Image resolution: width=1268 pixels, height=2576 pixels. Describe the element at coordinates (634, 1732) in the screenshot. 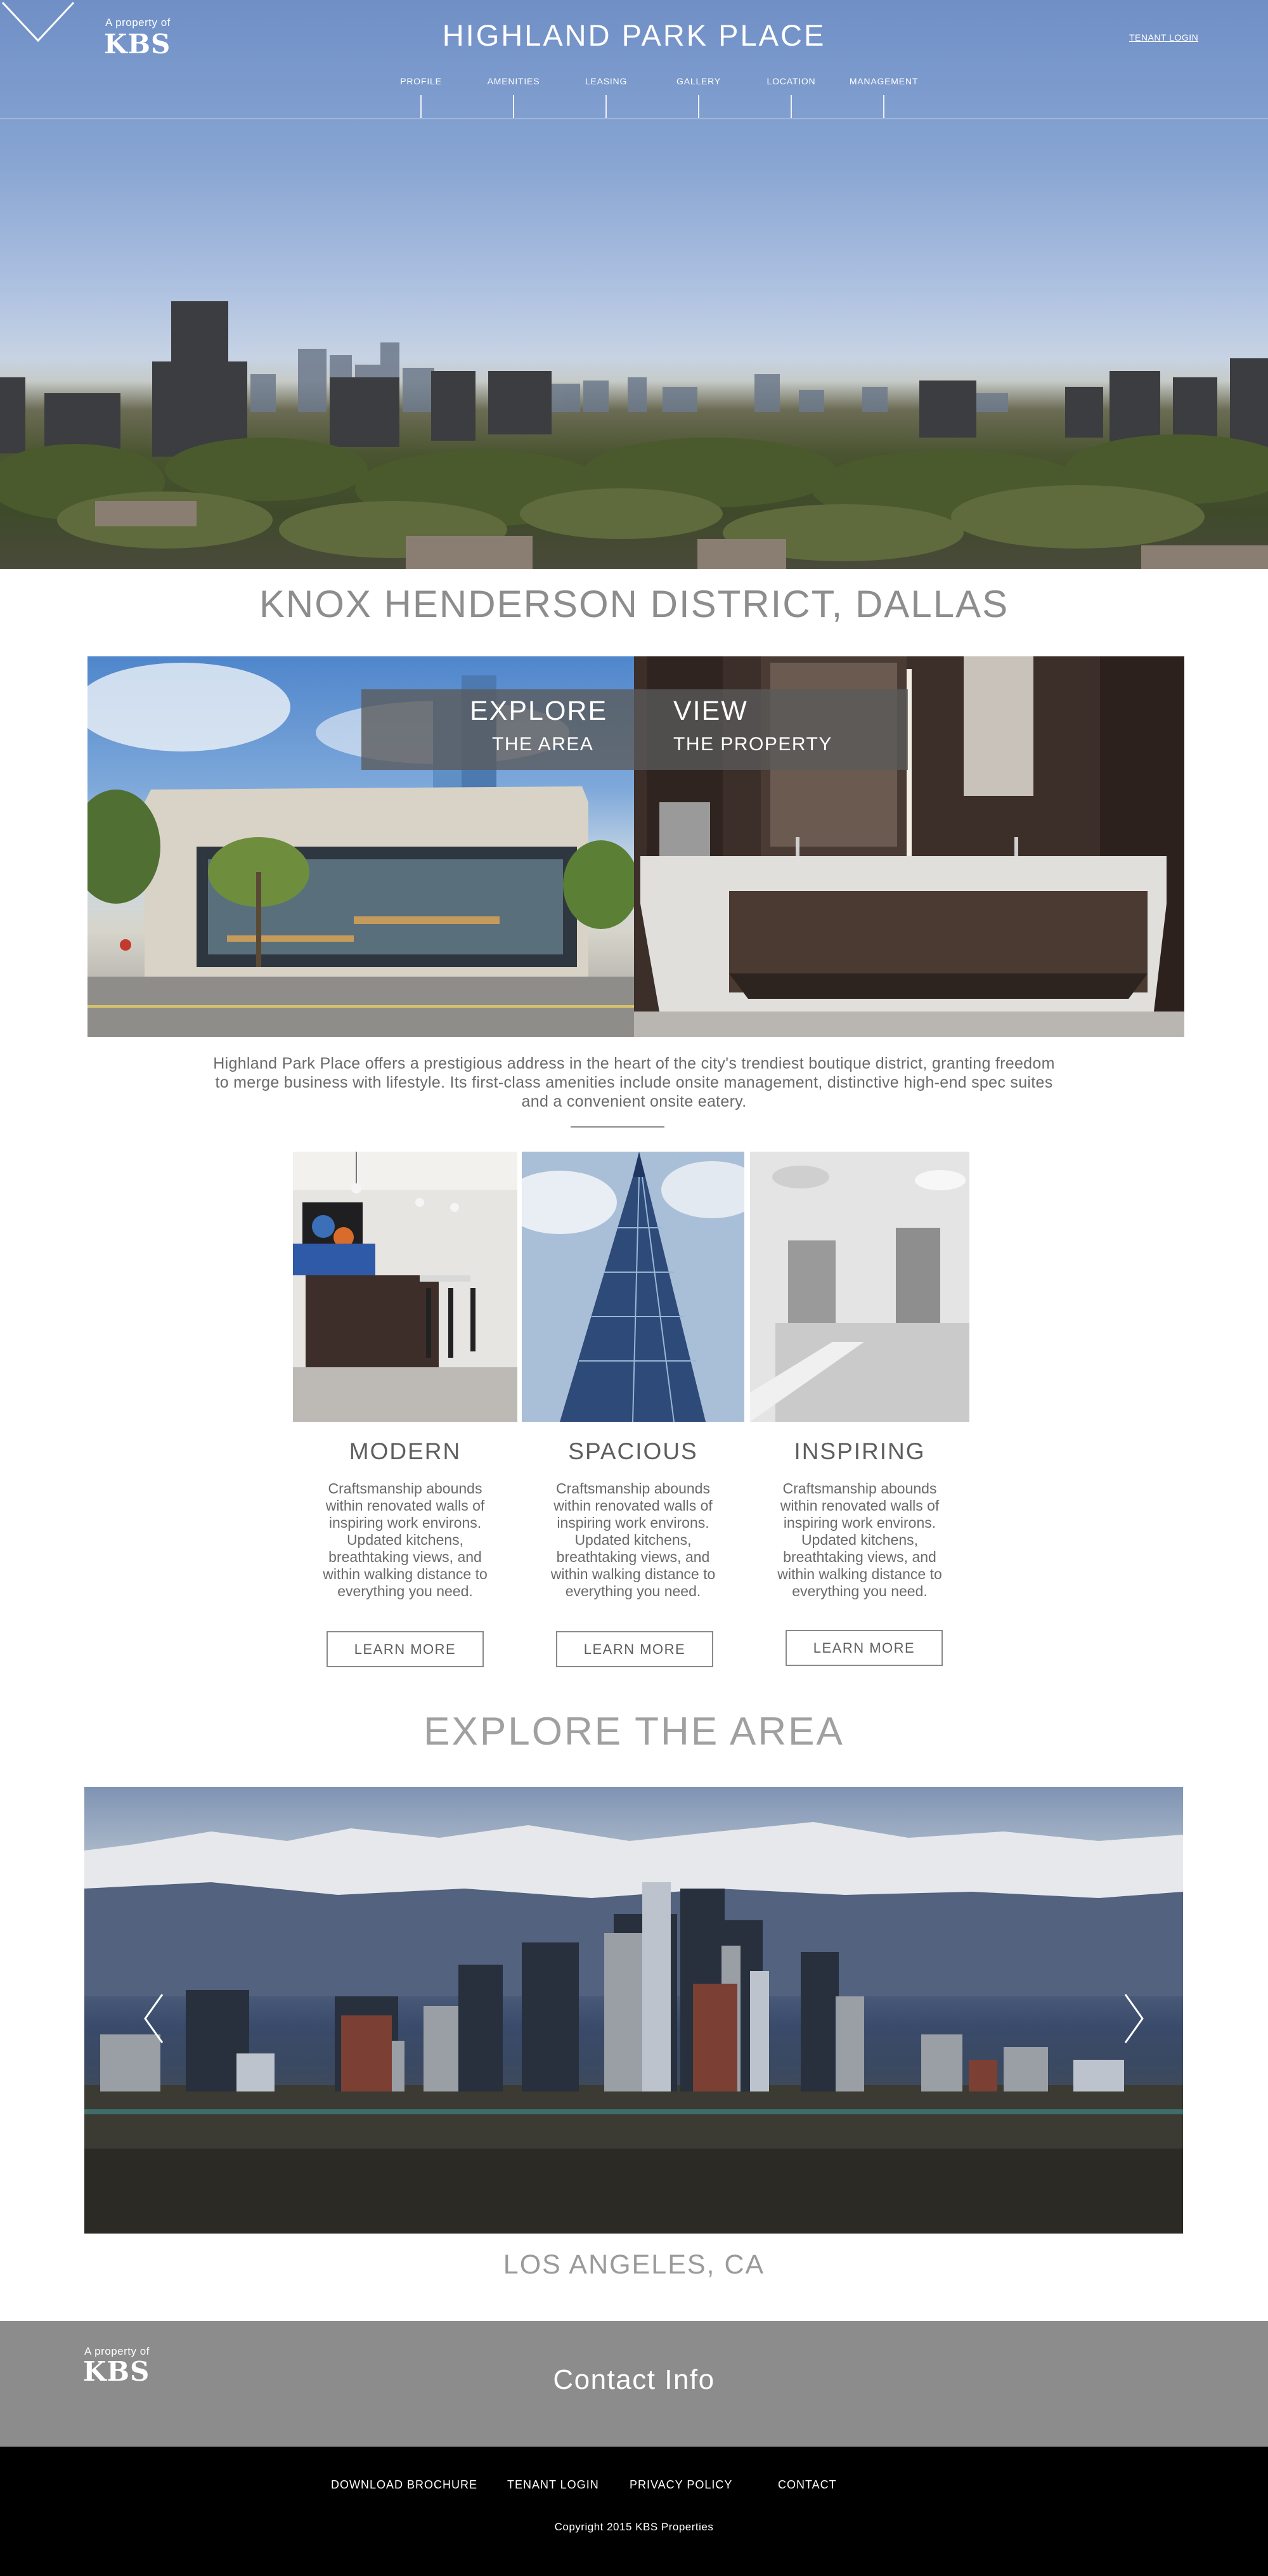

I see `explore-area-title: EXPLORE THE AREA` at that location.